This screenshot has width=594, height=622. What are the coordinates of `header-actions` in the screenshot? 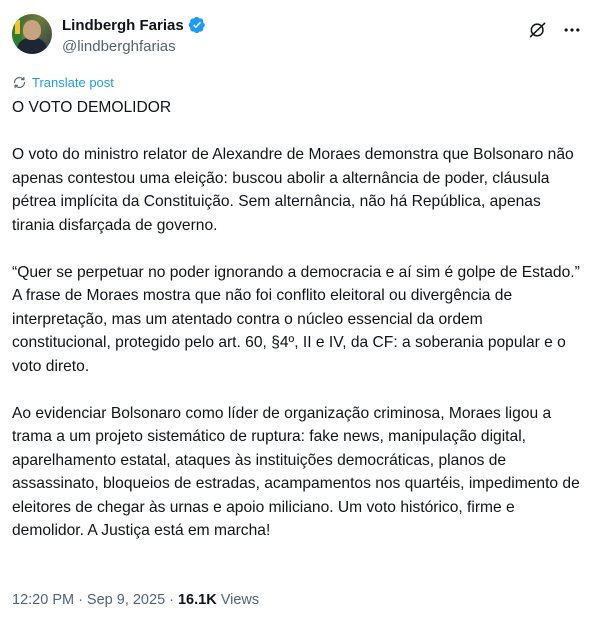 It's located at (555, 30).